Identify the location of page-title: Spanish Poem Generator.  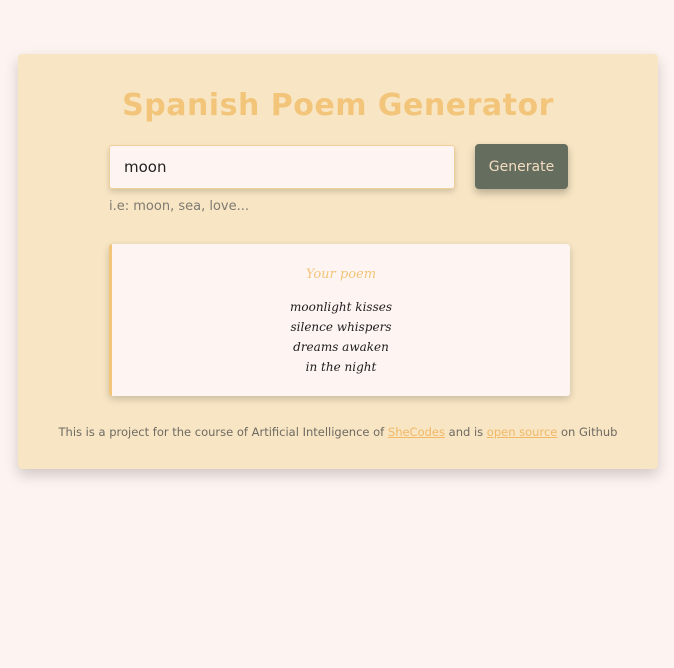
(338, 105).